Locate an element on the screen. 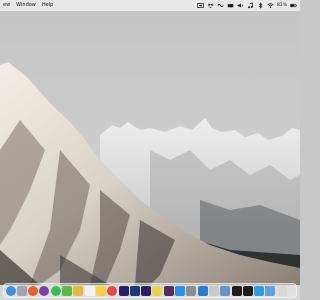  keyboard-icon is located at coordinates (230, 5).